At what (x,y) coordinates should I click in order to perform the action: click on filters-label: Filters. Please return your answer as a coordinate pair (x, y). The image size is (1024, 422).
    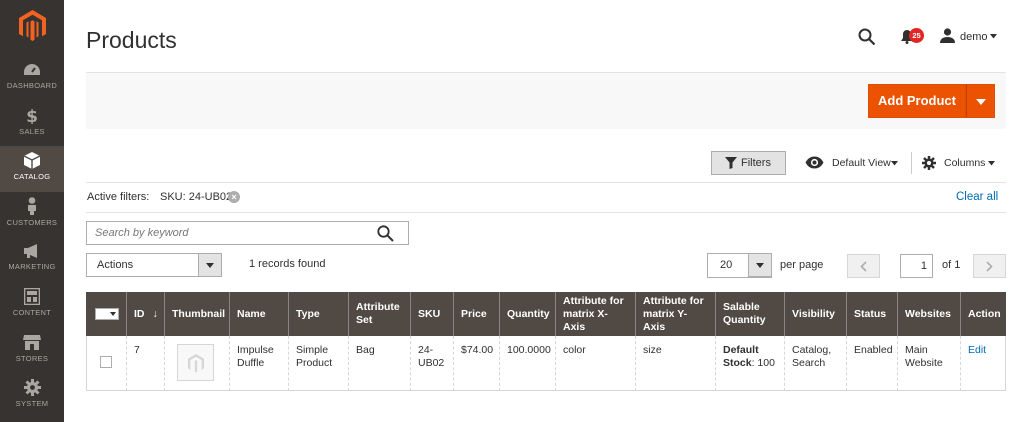
    Looking at the image, I should click on (756, 163).